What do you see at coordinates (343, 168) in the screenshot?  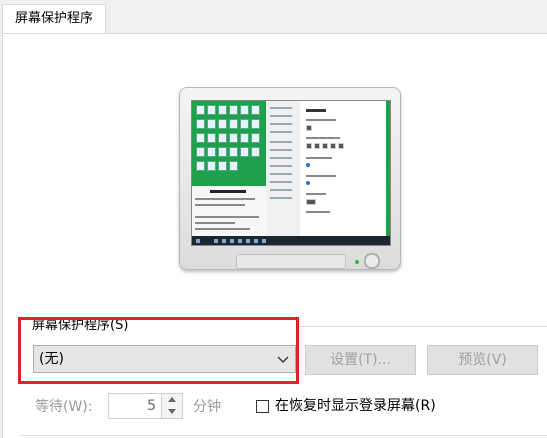 I see `preview-settings-page` at bounding box center [343, 168].